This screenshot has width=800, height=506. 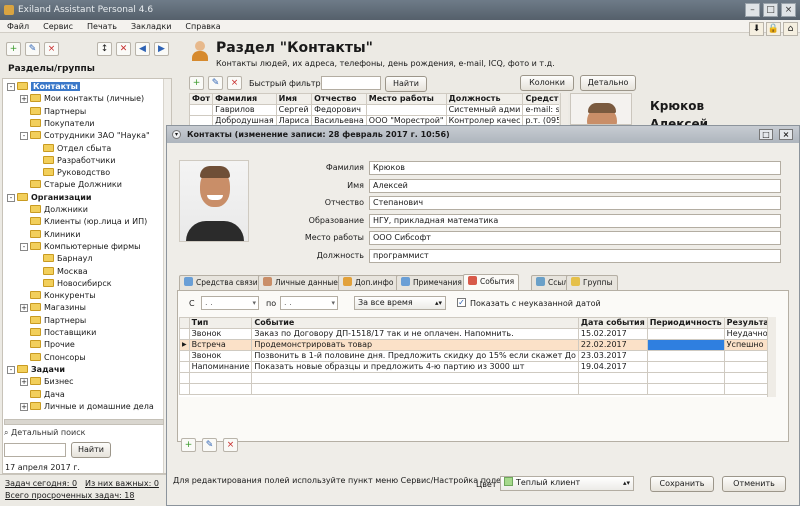 What do you see at coordinates (431, 282) in the screenshot?
I see `tab-notes: Примечания` at bounding box center [431, 282].